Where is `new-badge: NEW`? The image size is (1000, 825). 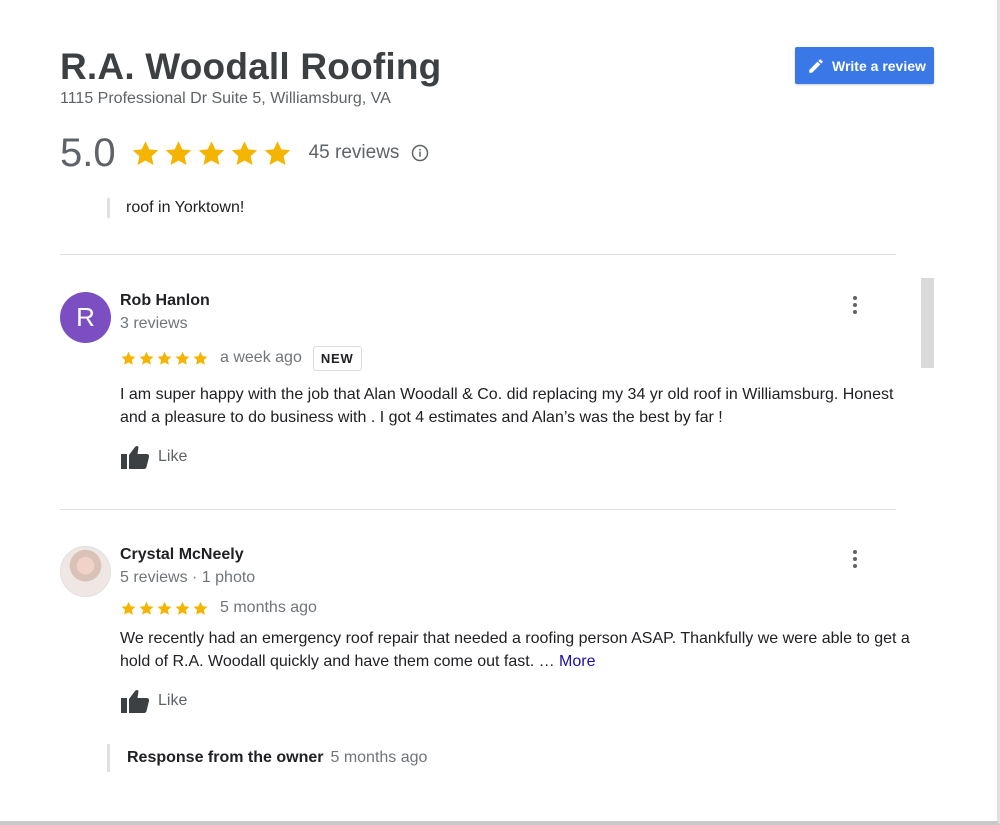
new-badge: NEW is located at coordinates (337, 358).